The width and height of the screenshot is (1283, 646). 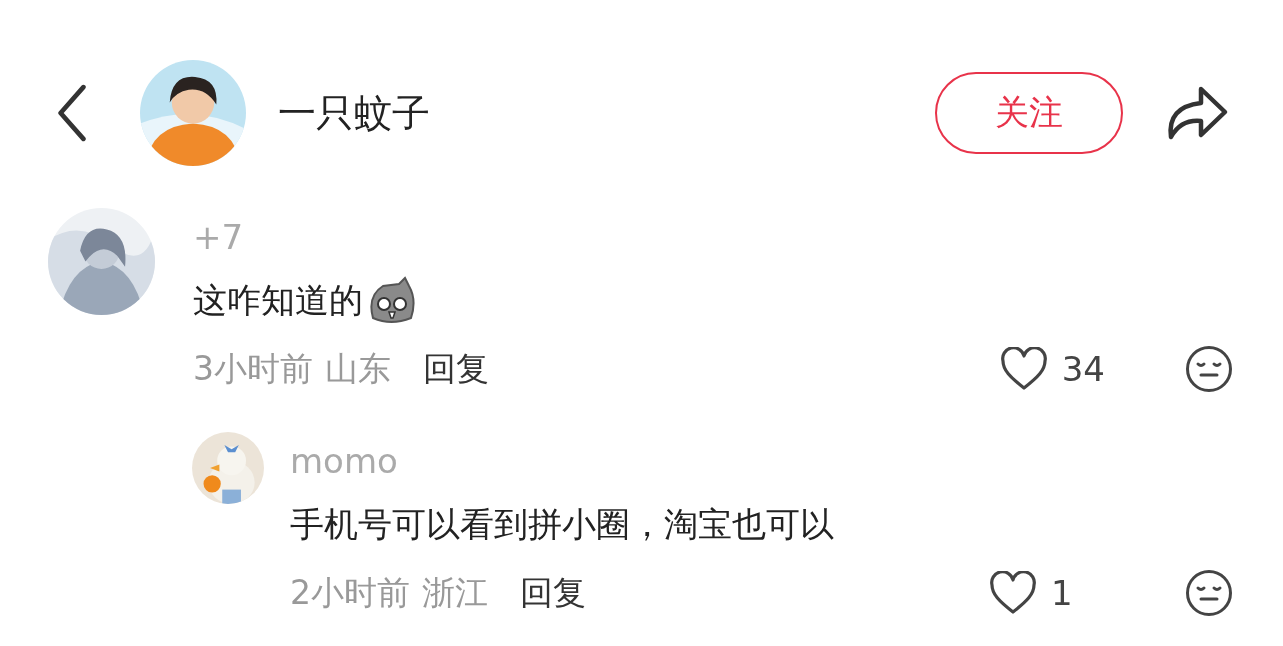 What do you see at coordinates (354, 113) in the screenshot?
I see `username: 一只蚊子` at bounding box center [354, 113].